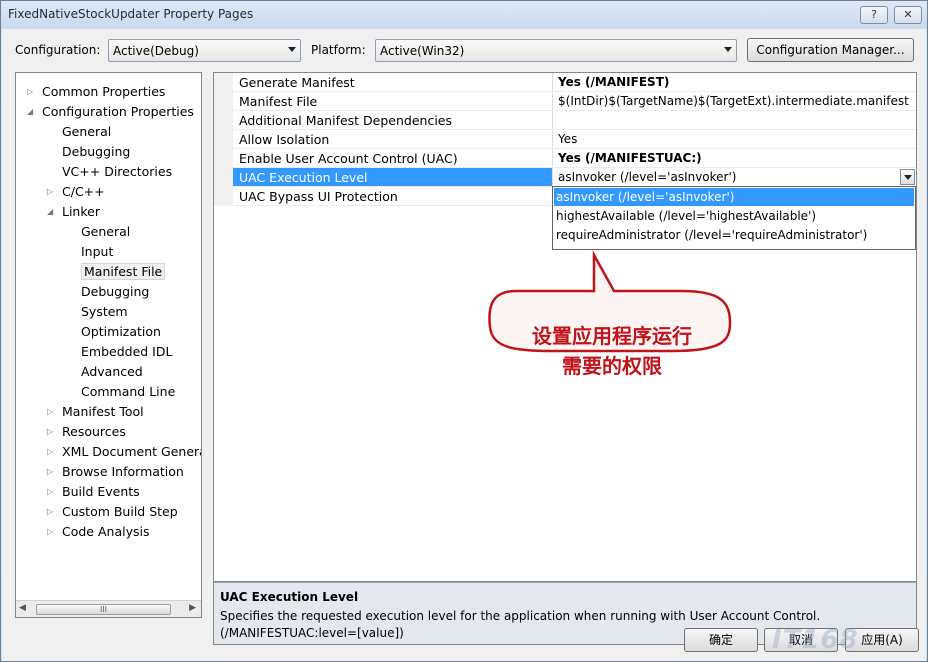  Describe the element at coordinates (613, 82) in the screenshot. I see `property-value: Yes (/MANIFEST)` at that location.